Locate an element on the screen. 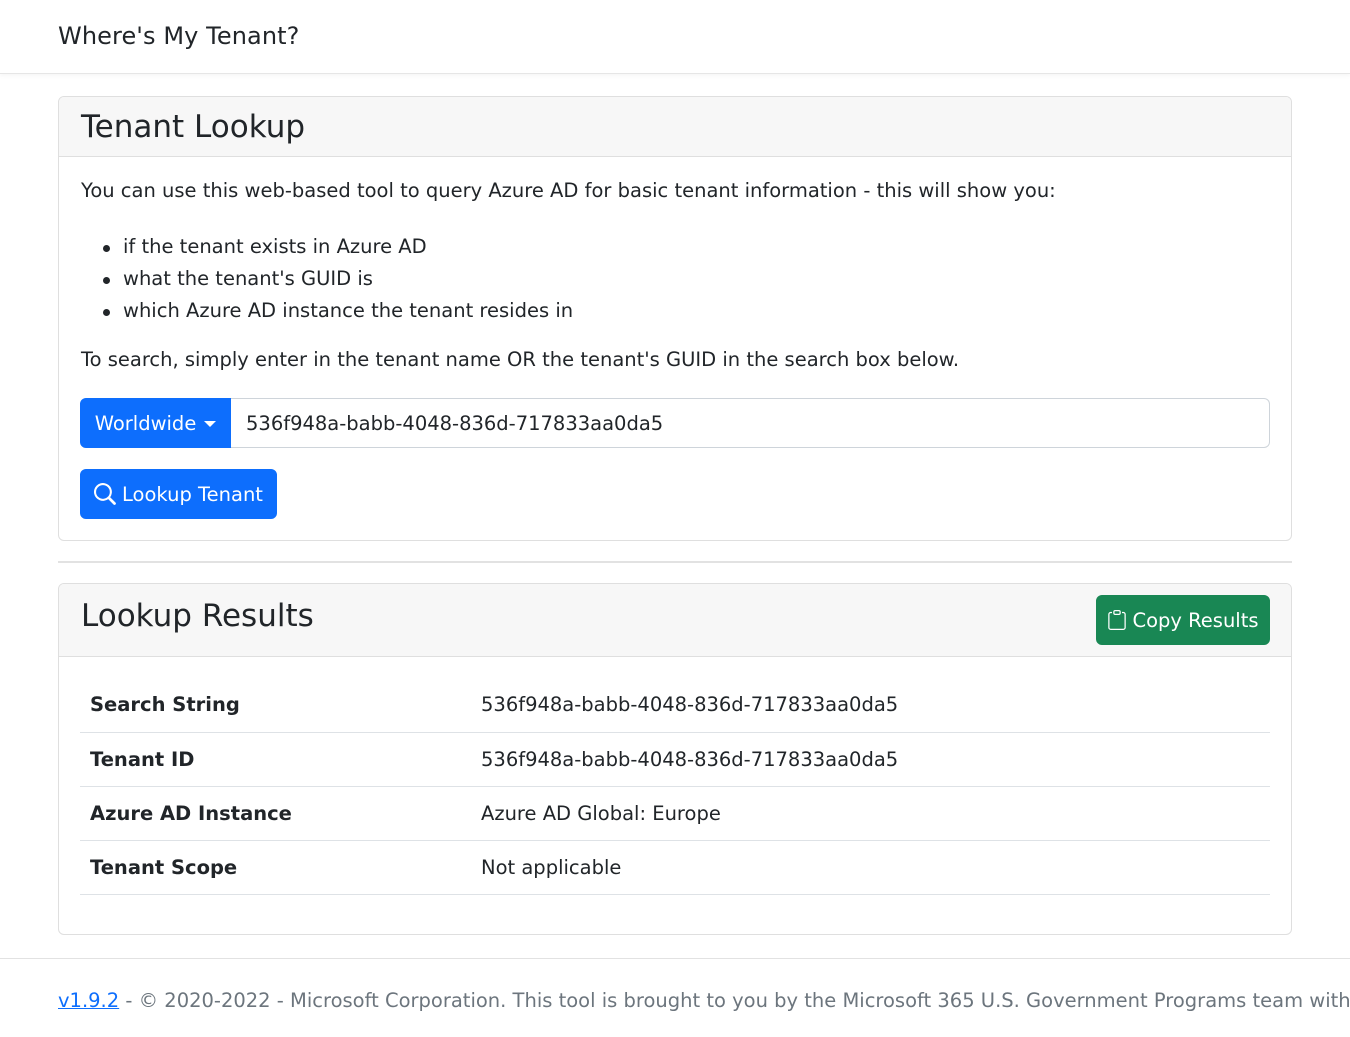  table-row: Tenant Scope Not applicable is located at coordinates (675, 867).